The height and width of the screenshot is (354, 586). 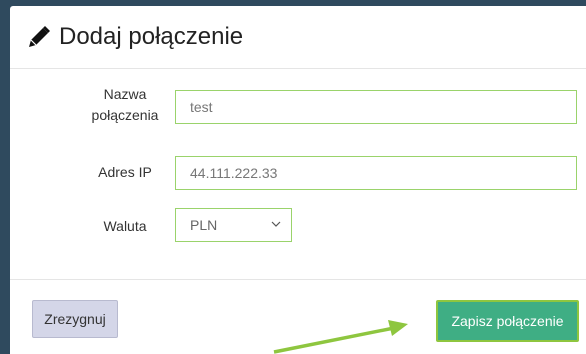 I want to click on chevron-down-icon, so click(x=276, y=224).